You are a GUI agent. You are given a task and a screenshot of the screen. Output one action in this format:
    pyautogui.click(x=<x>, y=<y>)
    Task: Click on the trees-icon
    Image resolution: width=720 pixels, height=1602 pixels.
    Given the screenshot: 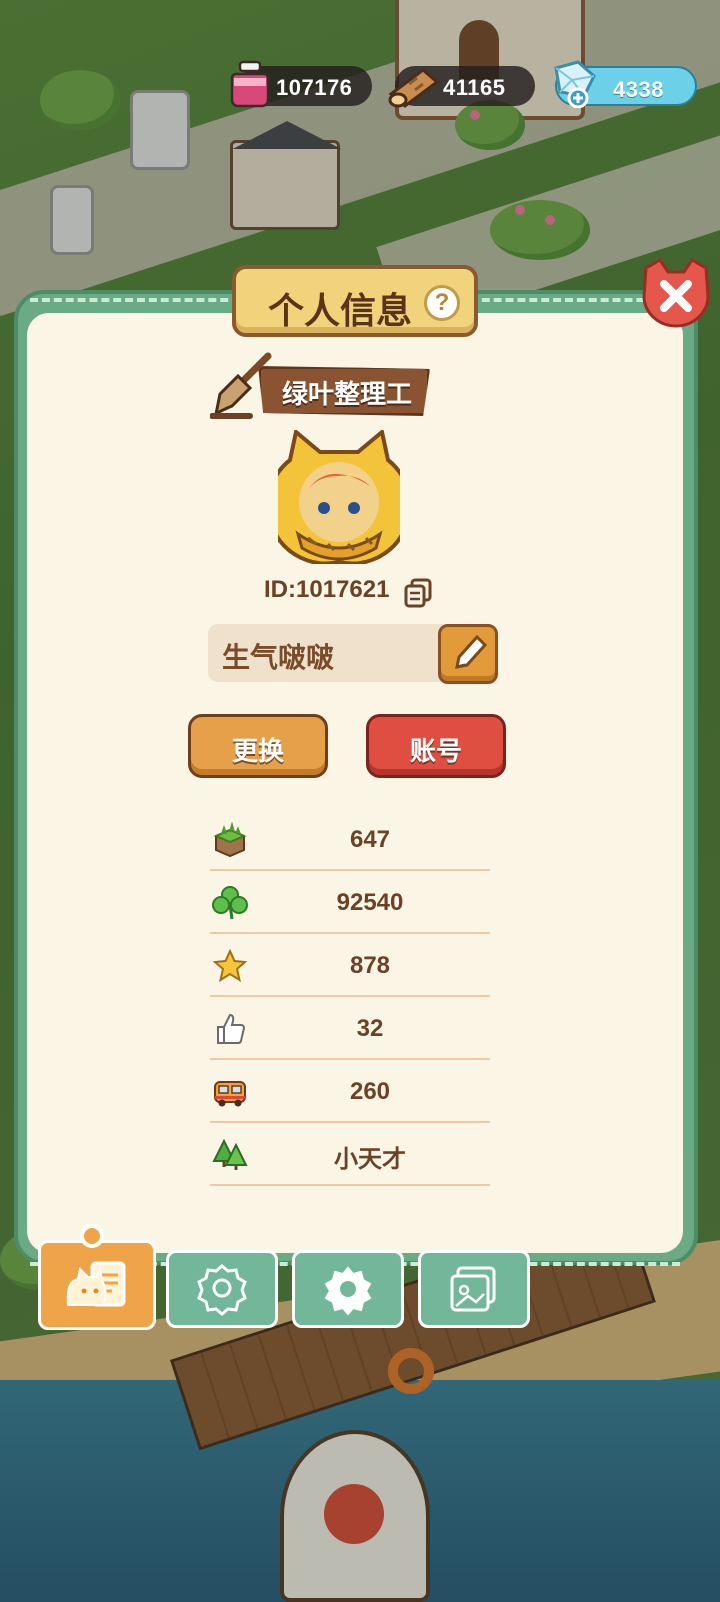 What is the action you would take?
    pyautogui.click(x=230, y=1154)
    